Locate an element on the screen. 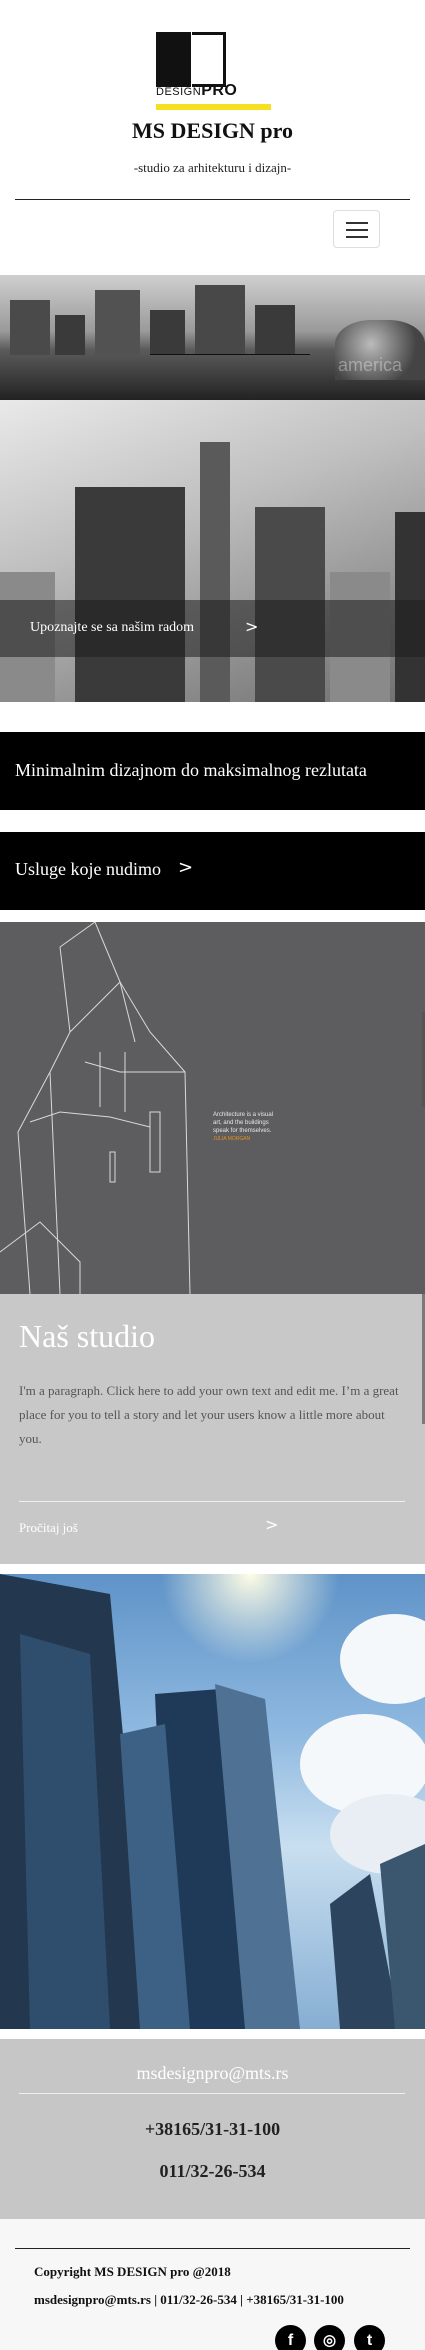  studio-divider is located at coordinates (212, 1501).